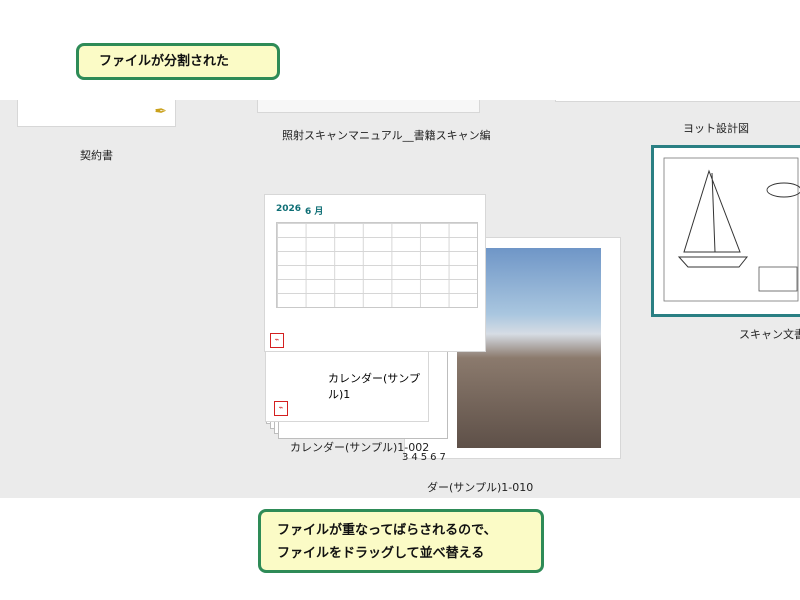 This screenshot has width=800, height=600. Describe the element at coordinates (387, 530) in the screenshot. I see `drag-instruction-line-1: ファイルが重なってばらされるので、` at that location.